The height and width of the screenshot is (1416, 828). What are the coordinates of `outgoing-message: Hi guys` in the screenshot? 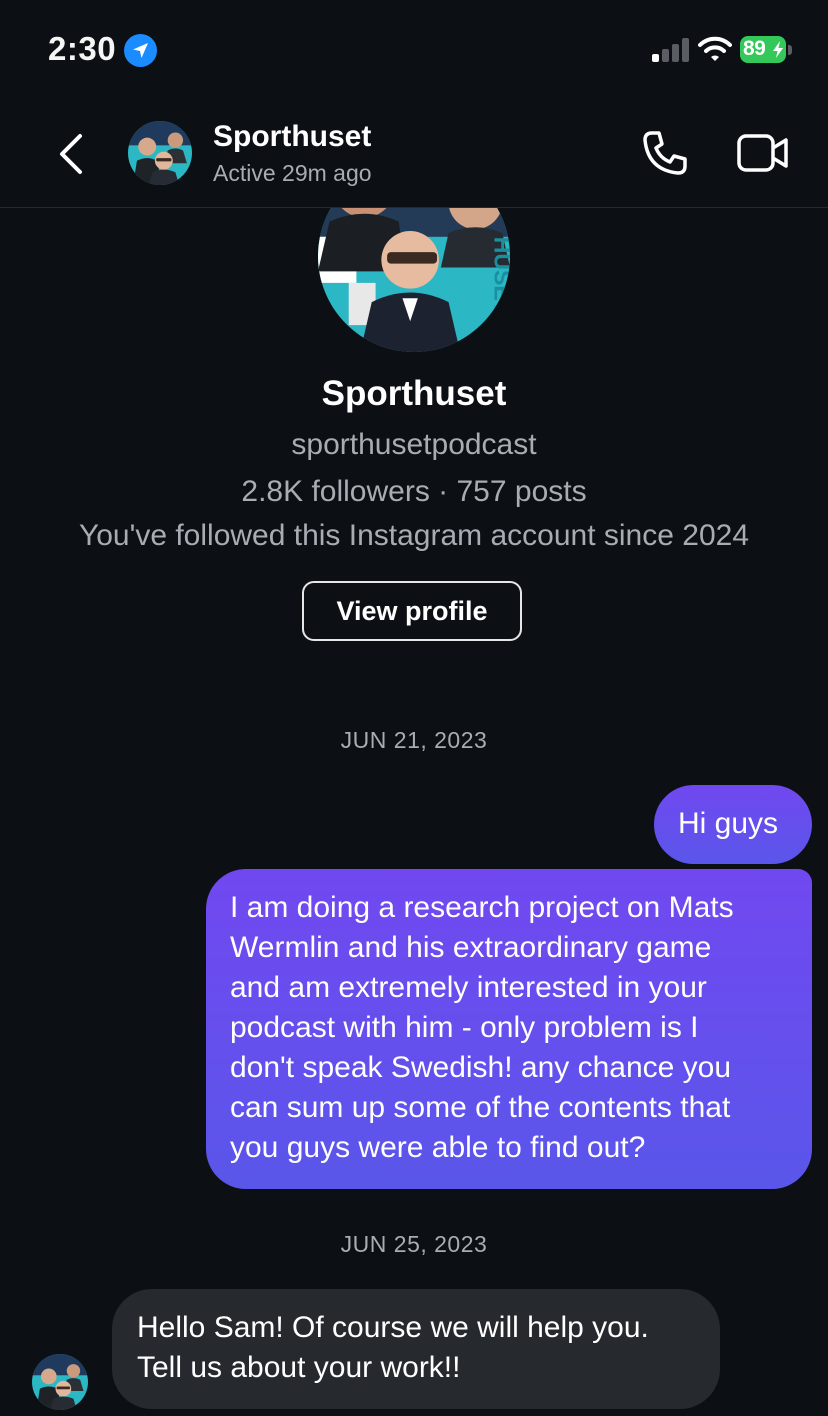 It's located at (733, 824).